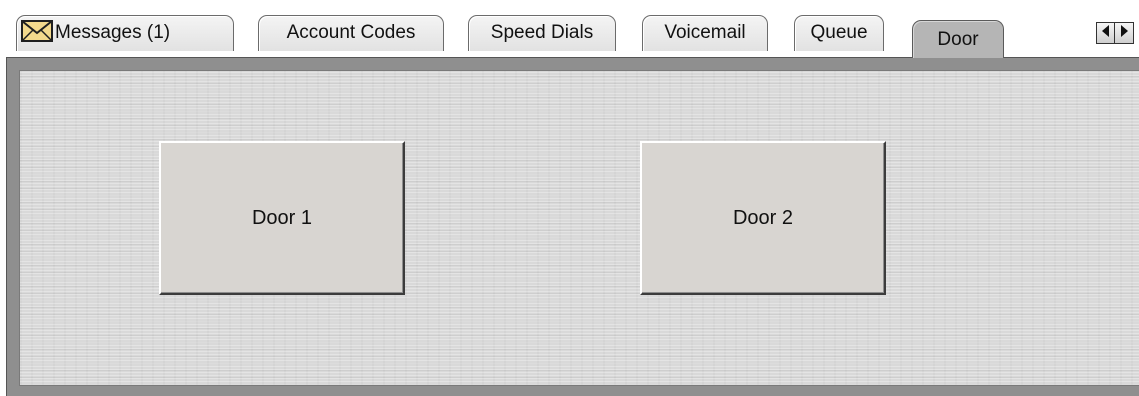 This screenshot has height=396, width=1139. I want to click on tab-speed-dials: Speed Dials, so click(542, 33).